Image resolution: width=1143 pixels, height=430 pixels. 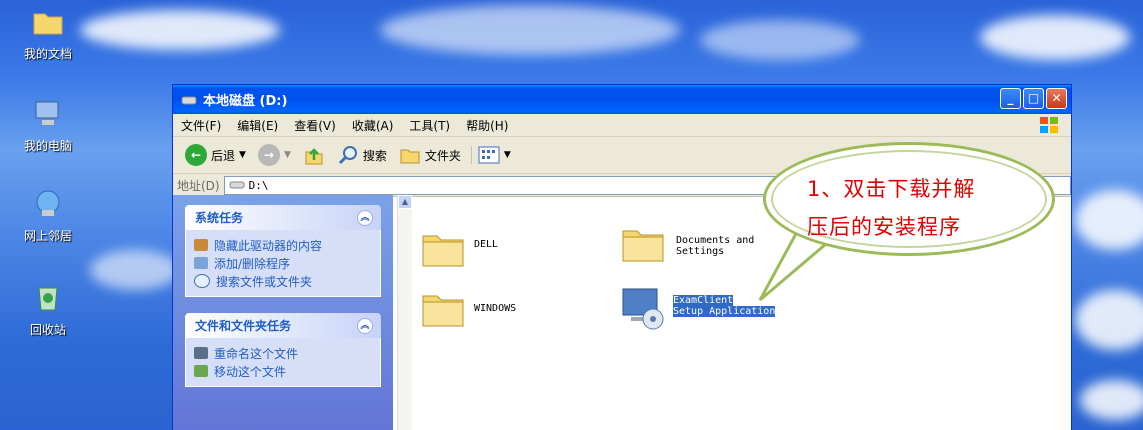 I want to click on back-arrow-icon: ←, so click(x=196, y=155).